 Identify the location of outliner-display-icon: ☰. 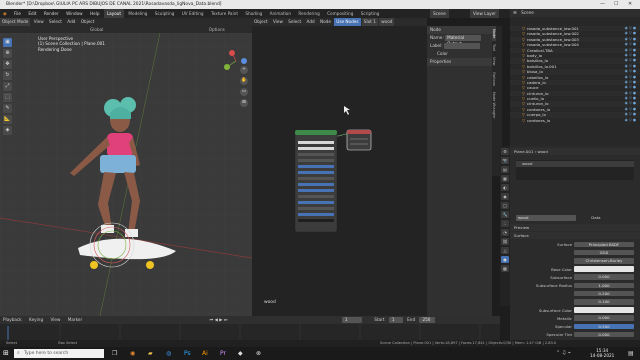
(515, 12).